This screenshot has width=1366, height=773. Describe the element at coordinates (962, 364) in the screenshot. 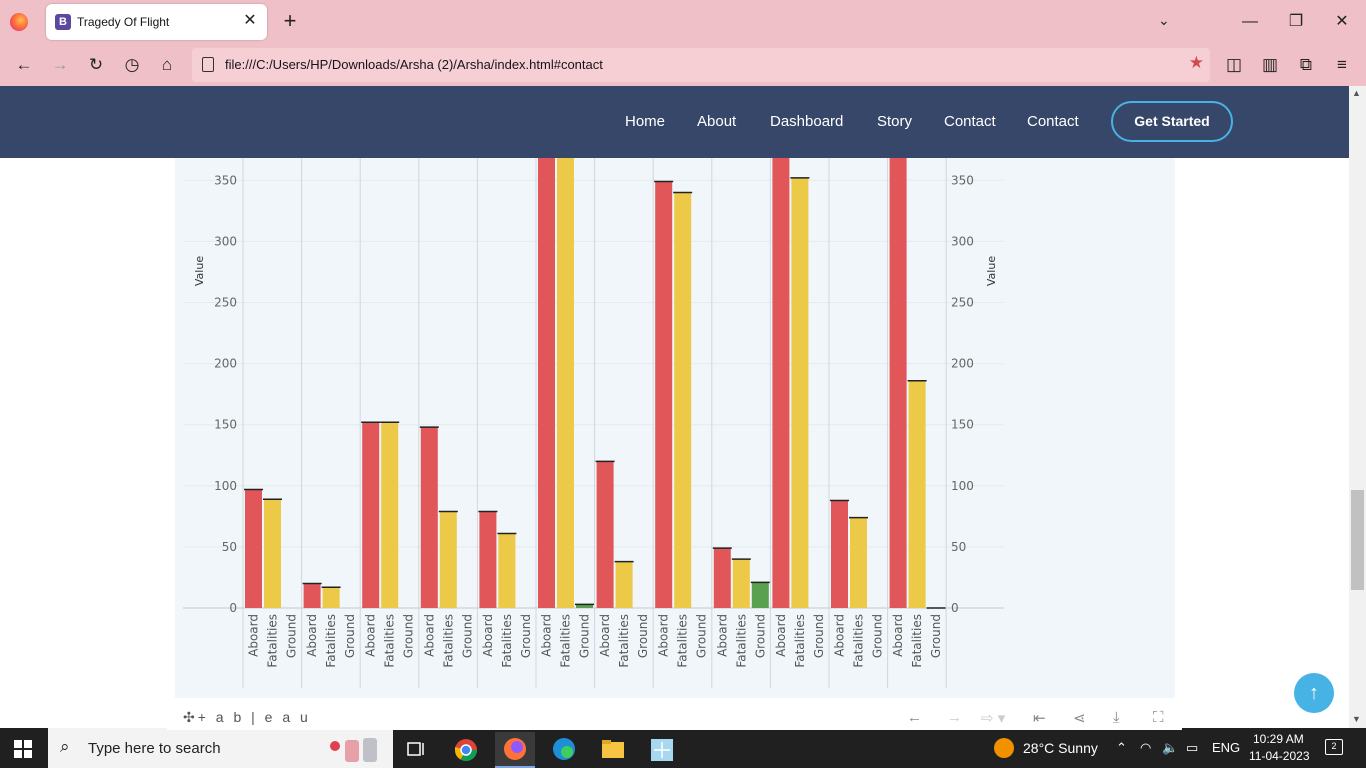

I see `y-tick-label-right: 200` at that location.